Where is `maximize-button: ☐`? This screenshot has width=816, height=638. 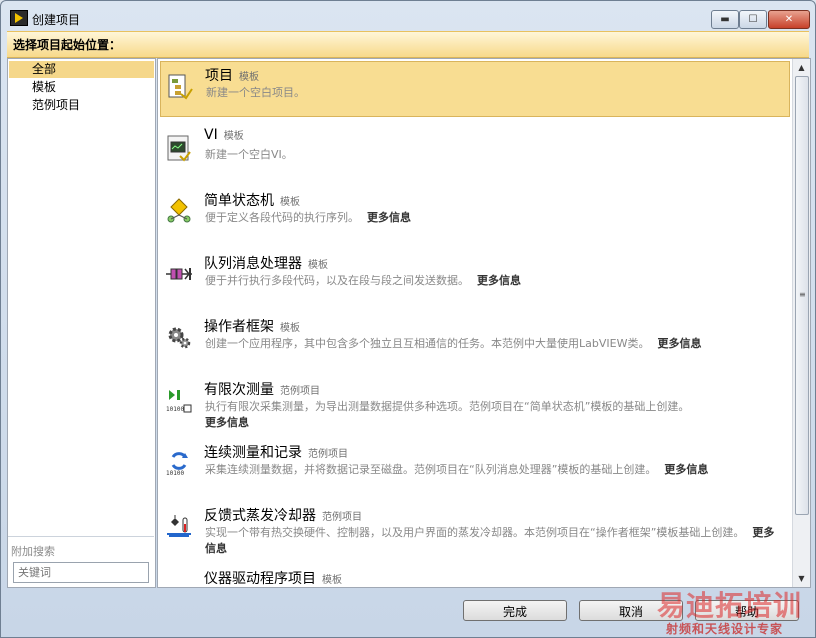
maximize-button: ☐ is located at coordinates (753, 19).